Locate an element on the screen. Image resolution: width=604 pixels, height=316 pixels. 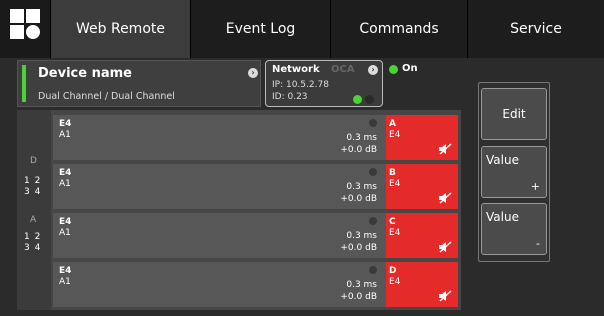
network-status-led-off-icon is located at coordinates (369, 99).